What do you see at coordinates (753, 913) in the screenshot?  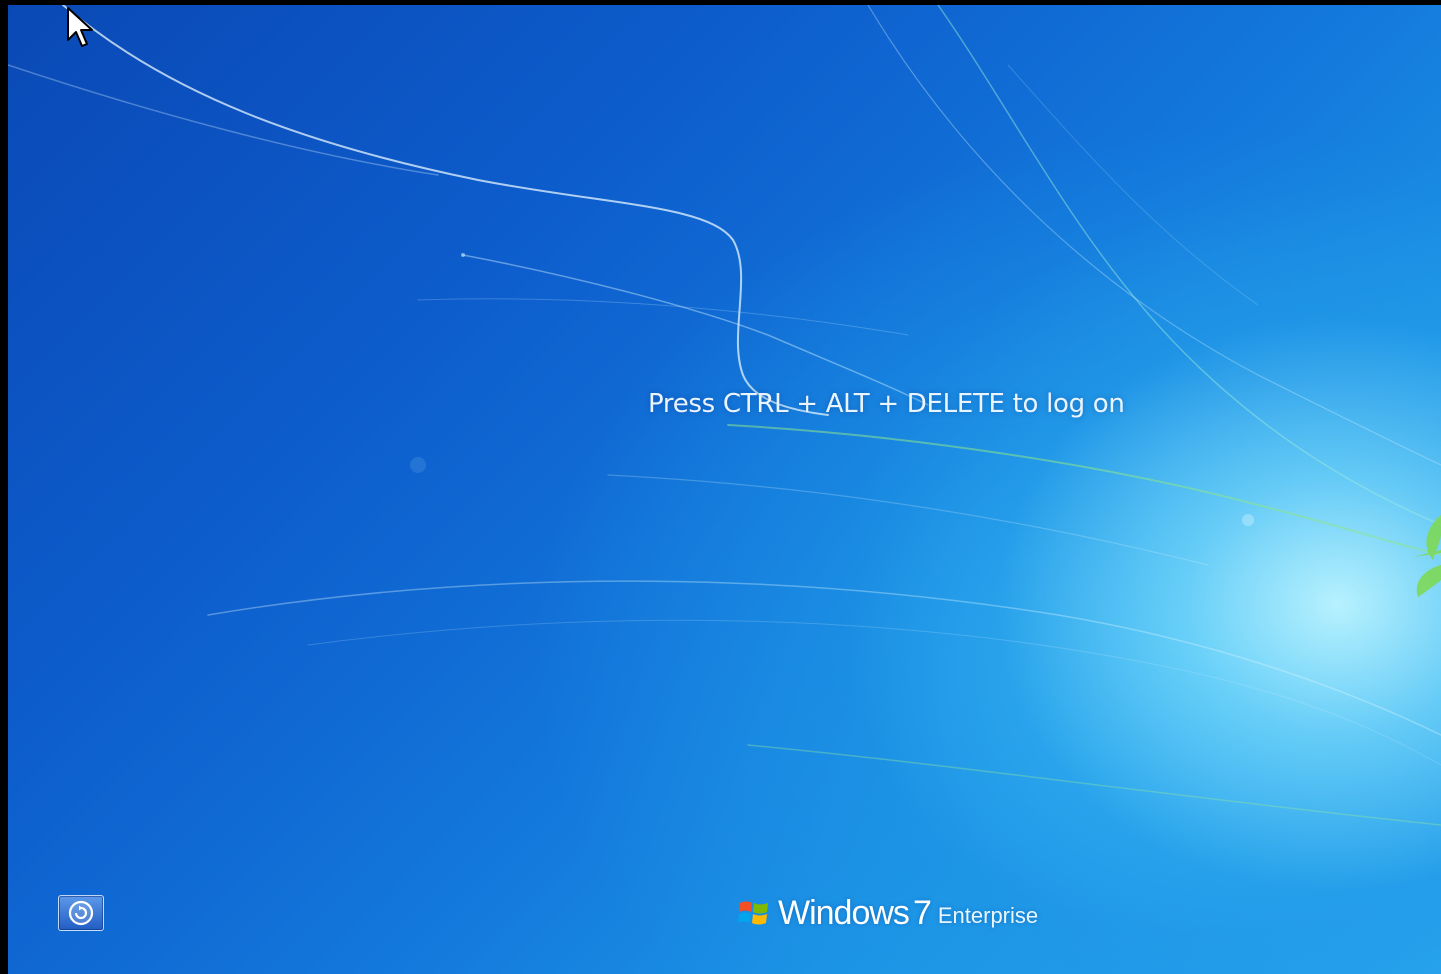 I see `windows-logo-icon` at bounding box center [753, 913].